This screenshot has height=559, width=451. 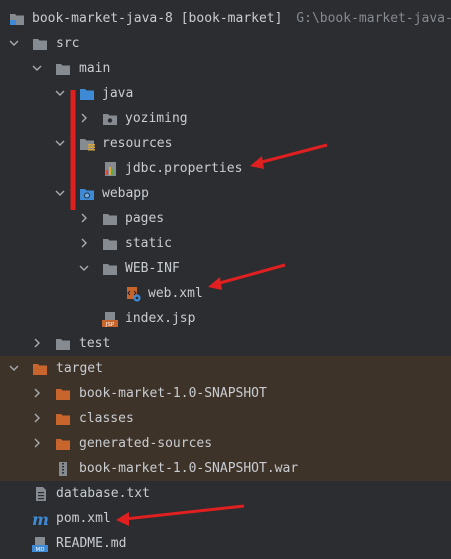 I want to click on tree-row-pom-xml: m pom.xml, so click(x=225, y=518).